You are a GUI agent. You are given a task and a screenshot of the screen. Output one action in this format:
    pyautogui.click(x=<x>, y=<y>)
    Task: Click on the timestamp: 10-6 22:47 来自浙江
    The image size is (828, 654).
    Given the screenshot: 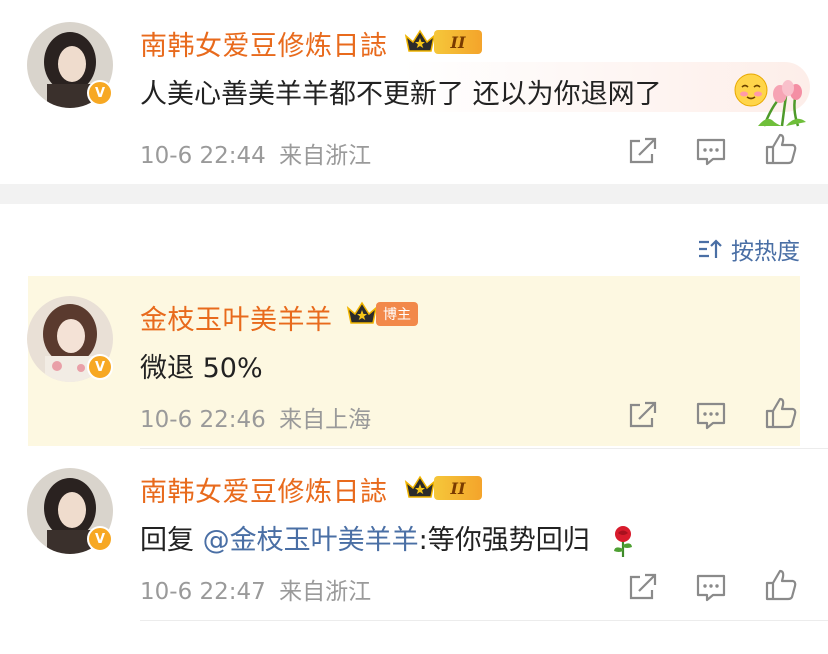 What is the action you would take?
    pyautogui.click(x=255, y=589)
    